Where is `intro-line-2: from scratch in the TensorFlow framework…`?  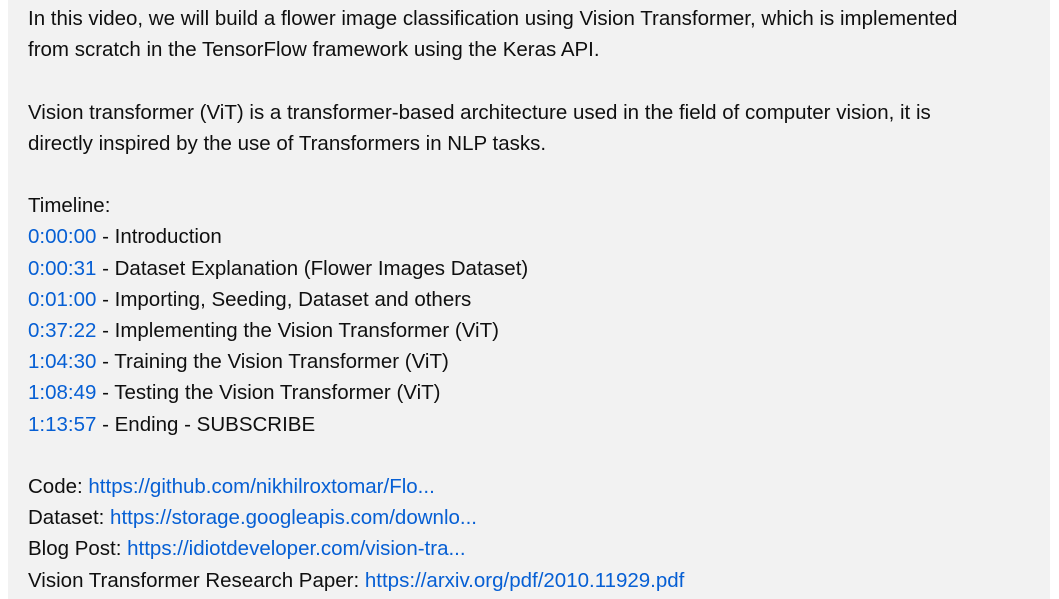 intro-line-2: from scratch in the TensorFlow framework… is located at coordinates (314, 50).